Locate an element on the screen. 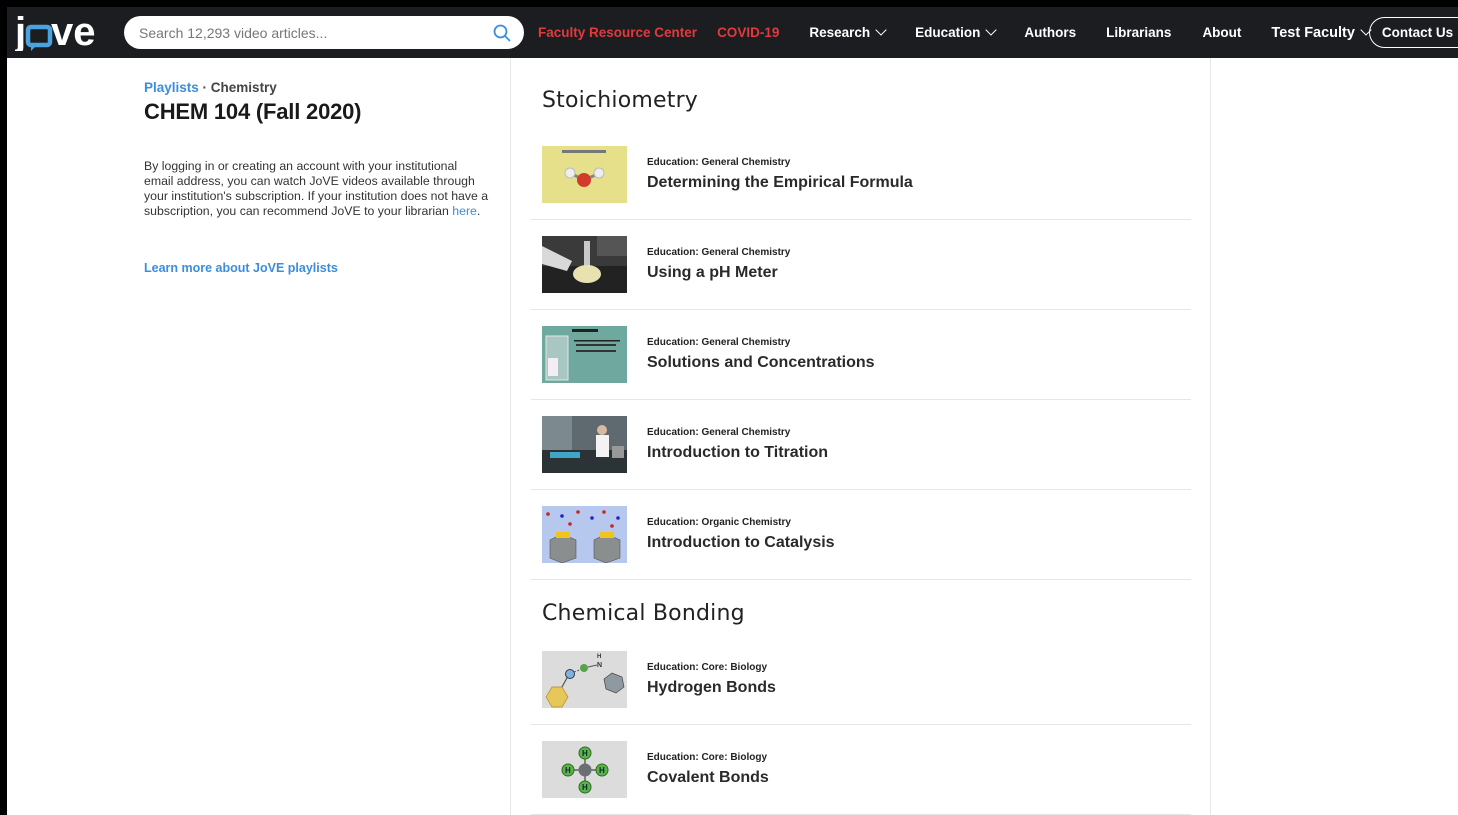 This screenshot has width=1458, height=815. nav-research-label: Research is located at coordinates (840, 32).